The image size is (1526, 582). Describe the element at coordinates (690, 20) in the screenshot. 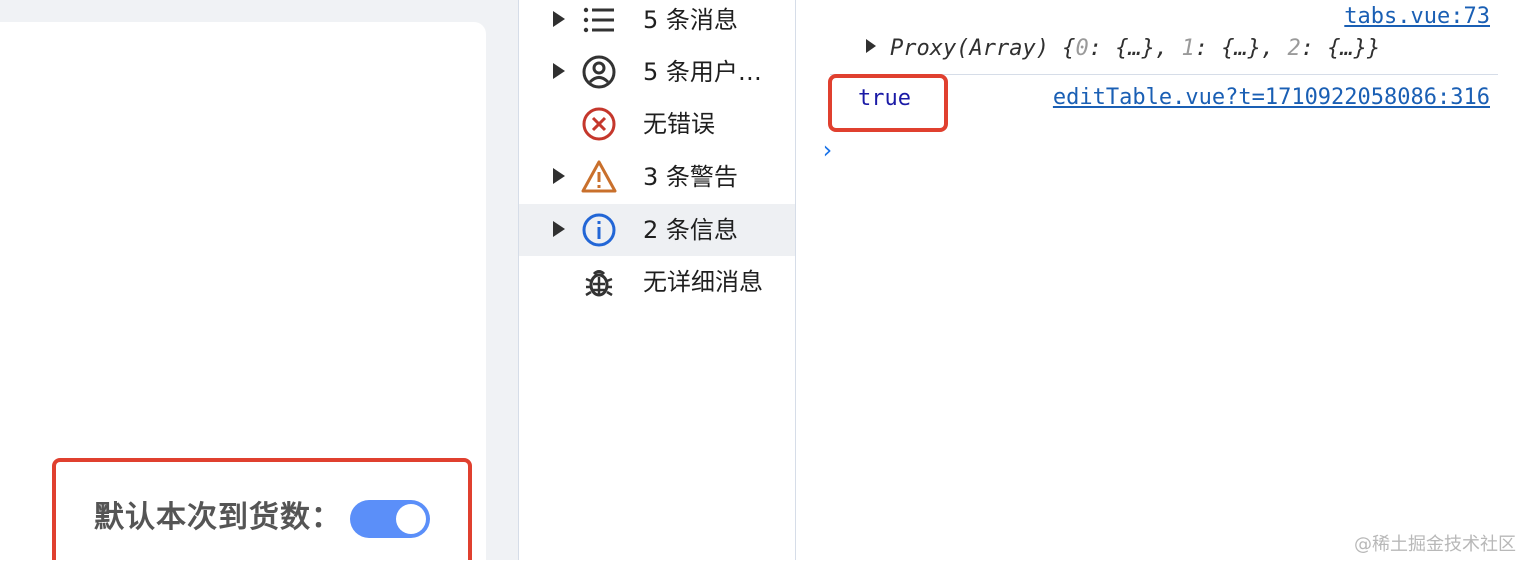

I see `sidebar-item-label: 5 条消息` at that location.